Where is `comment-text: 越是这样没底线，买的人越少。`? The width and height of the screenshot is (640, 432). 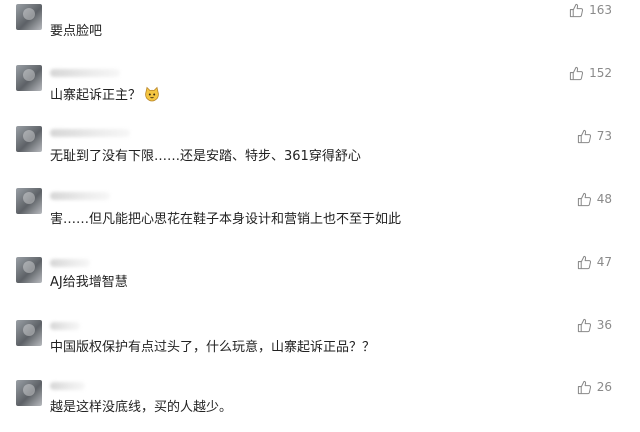 comment-text: 越是这样没底线，买的人越少。 is located at coordinates (141, 407).